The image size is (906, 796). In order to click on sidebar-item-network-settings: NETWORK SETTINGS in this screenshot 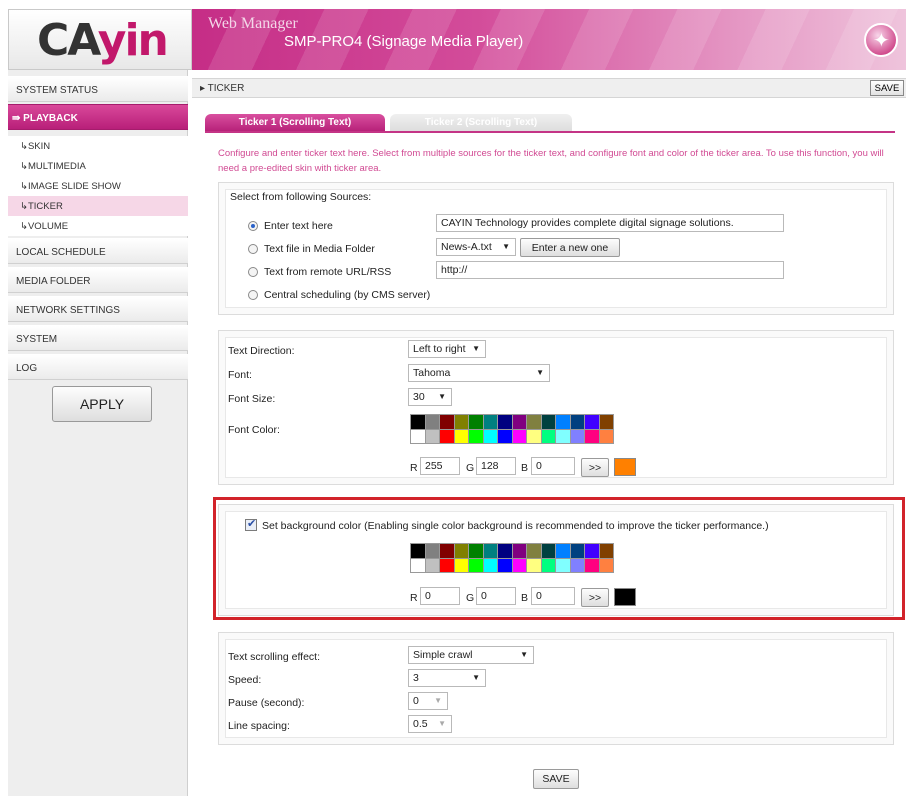, I will do `click(98, 309)`.